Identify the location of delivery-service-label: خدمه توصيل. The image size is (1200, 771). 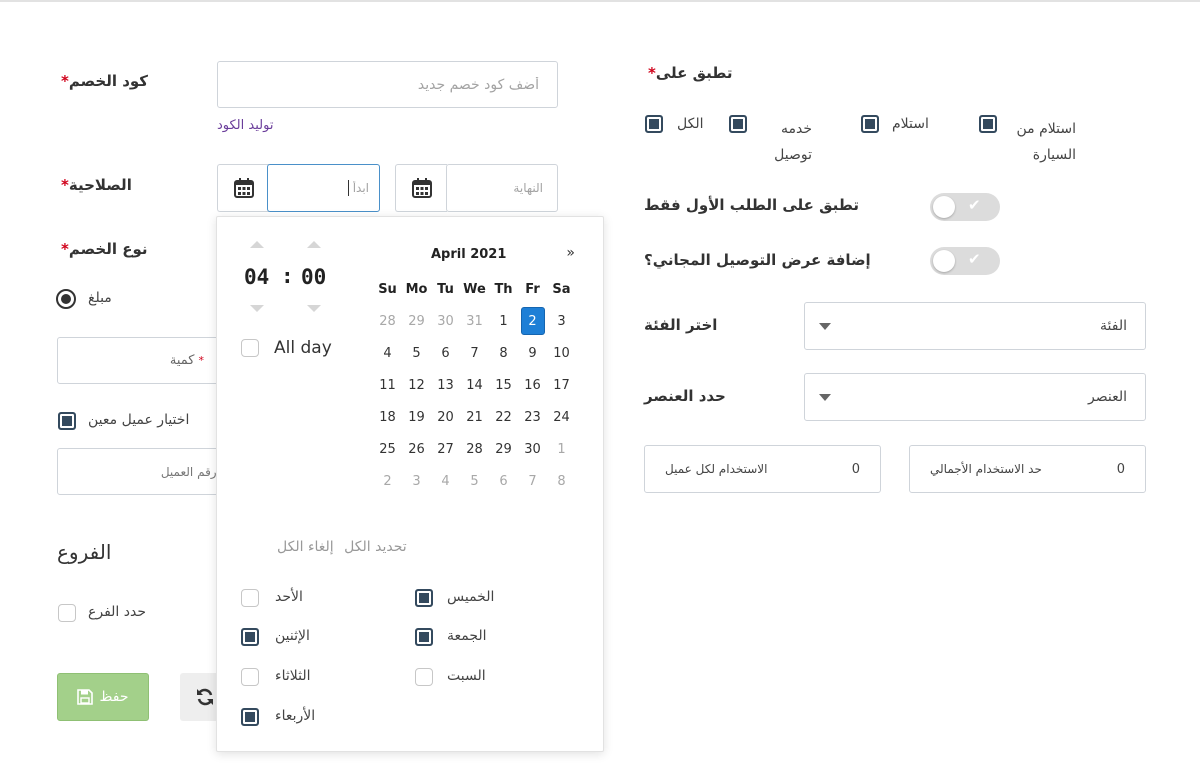
(793, 142).